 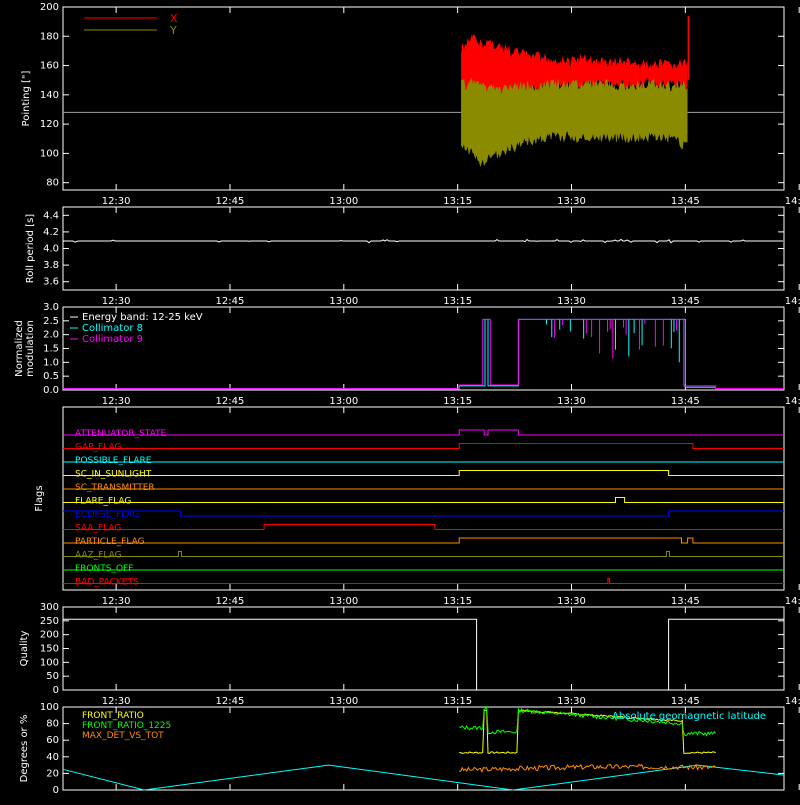 I want to click on y-tick-label: 1.0, so click(x=51, y=362).